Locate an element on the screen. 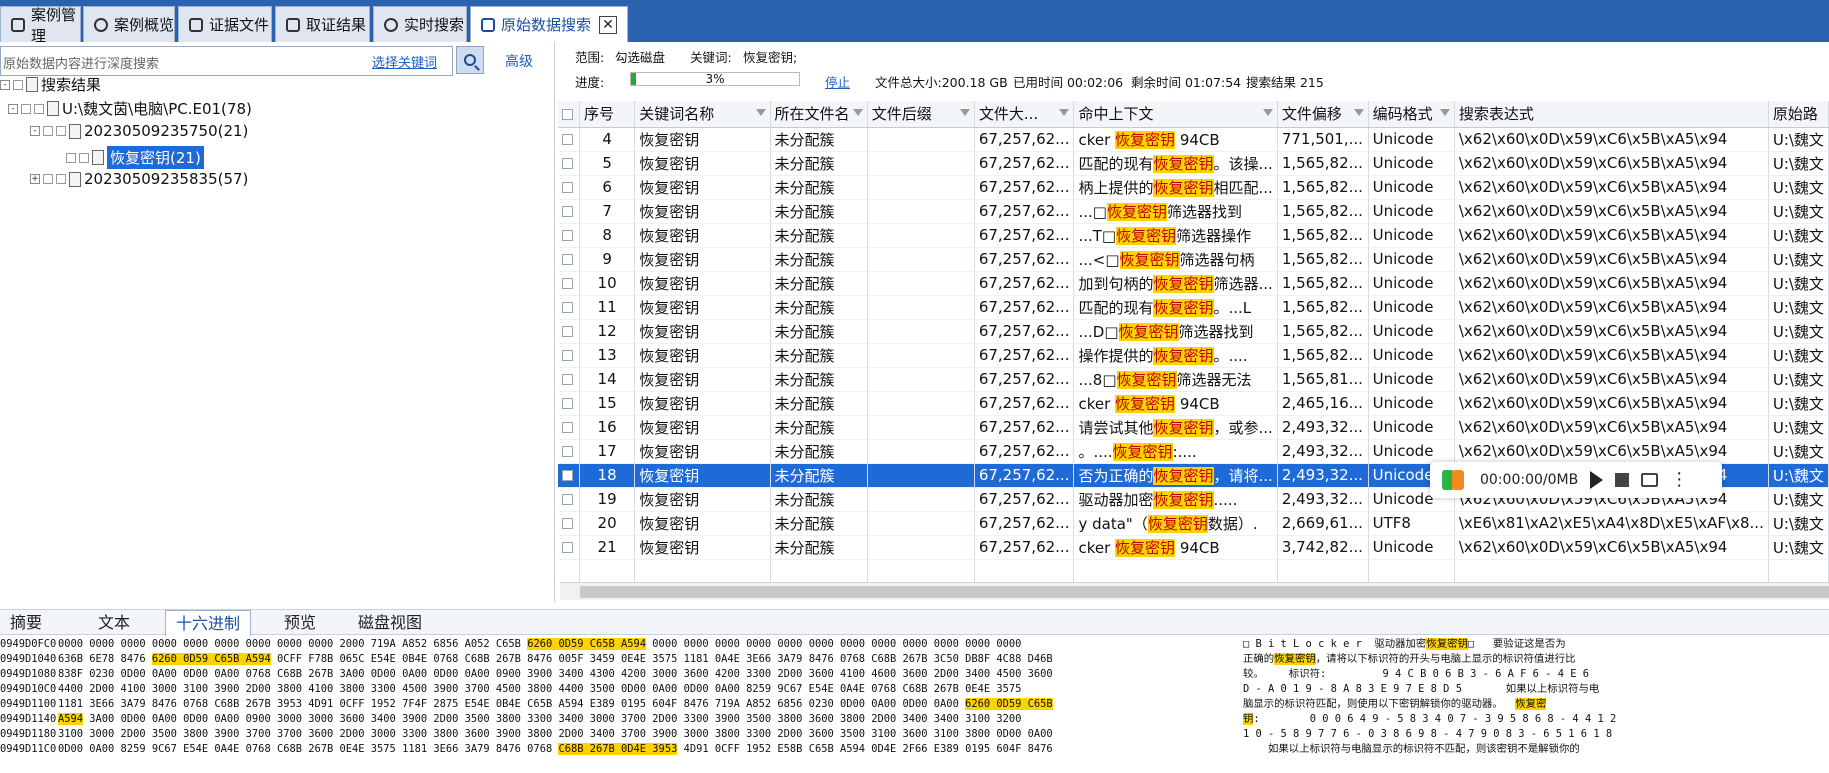 This screenshot has width=1829, height=773. search-button is located at coordinates (470, 60).